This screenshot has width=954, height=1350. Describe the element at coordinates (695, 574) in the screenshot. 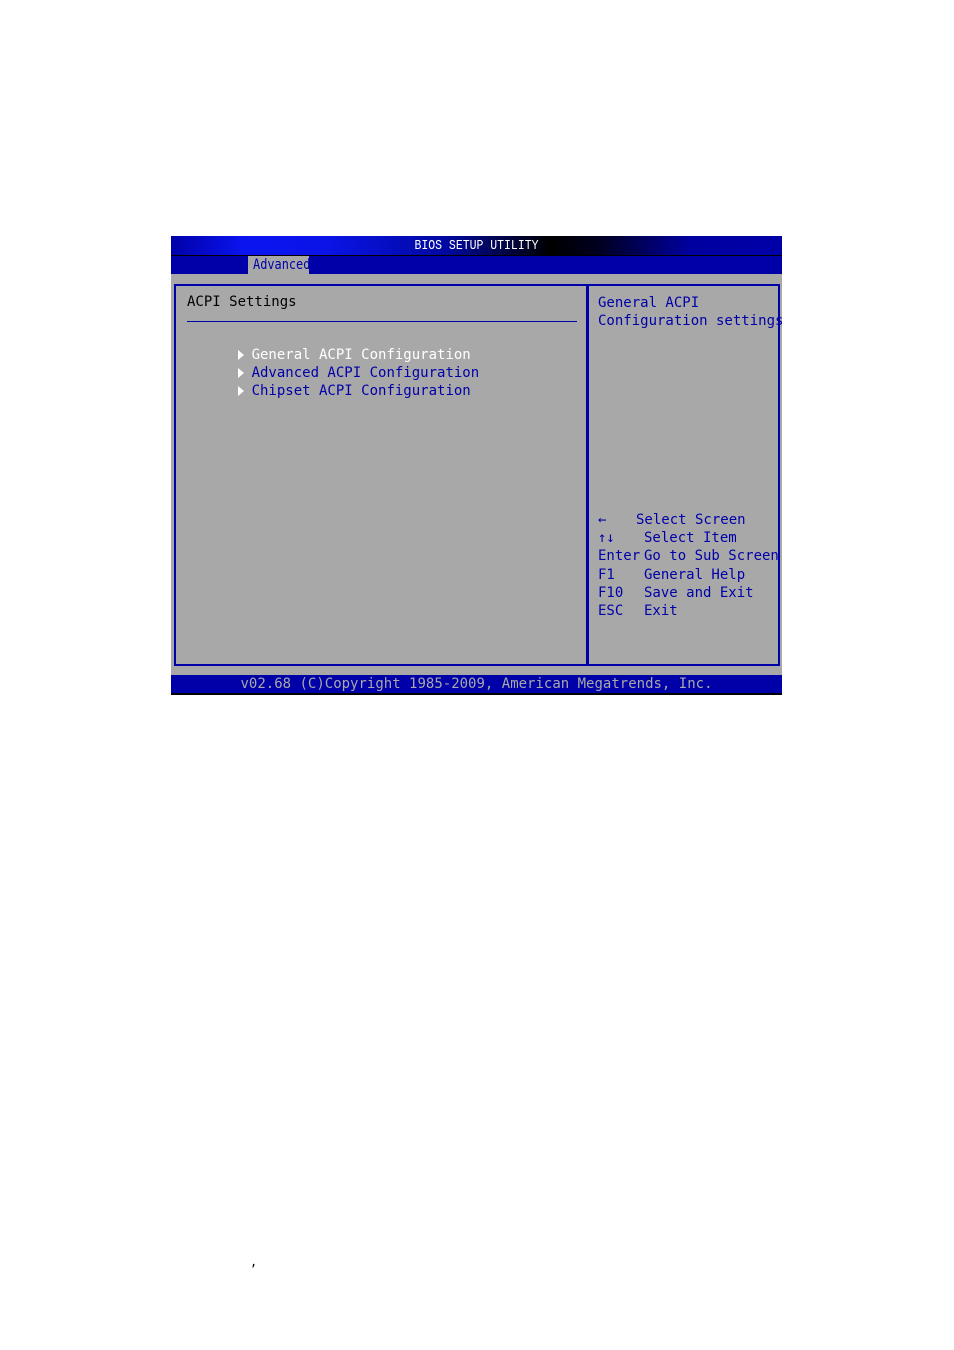

I see `key-action: General Help` at that location.